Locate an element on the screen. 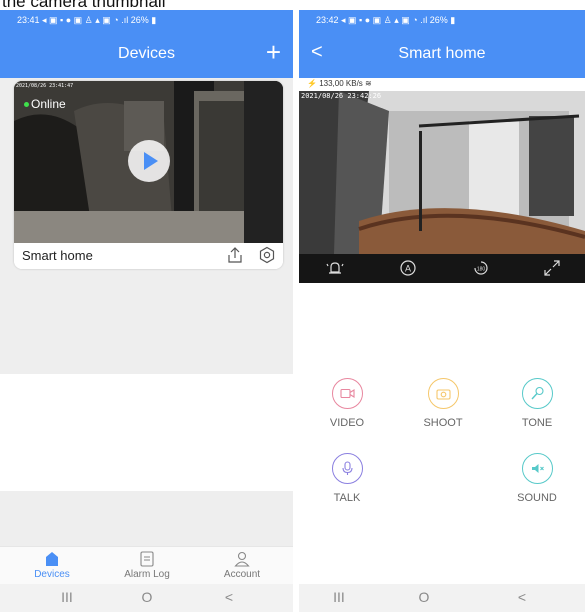 The height and width of the screenshot is (612, 585). page-title: Devices is located at coordinates (146, 53).